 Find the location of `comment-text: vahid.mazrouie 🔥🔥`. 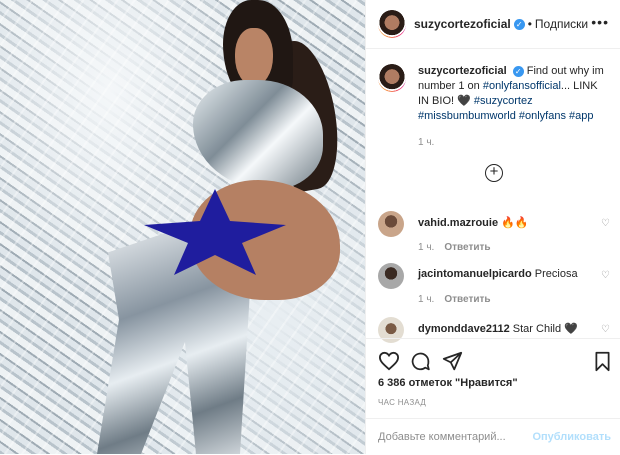

comment-text: vahid.mazrouie 🔥🔥 is located at coordinates (473, 222).